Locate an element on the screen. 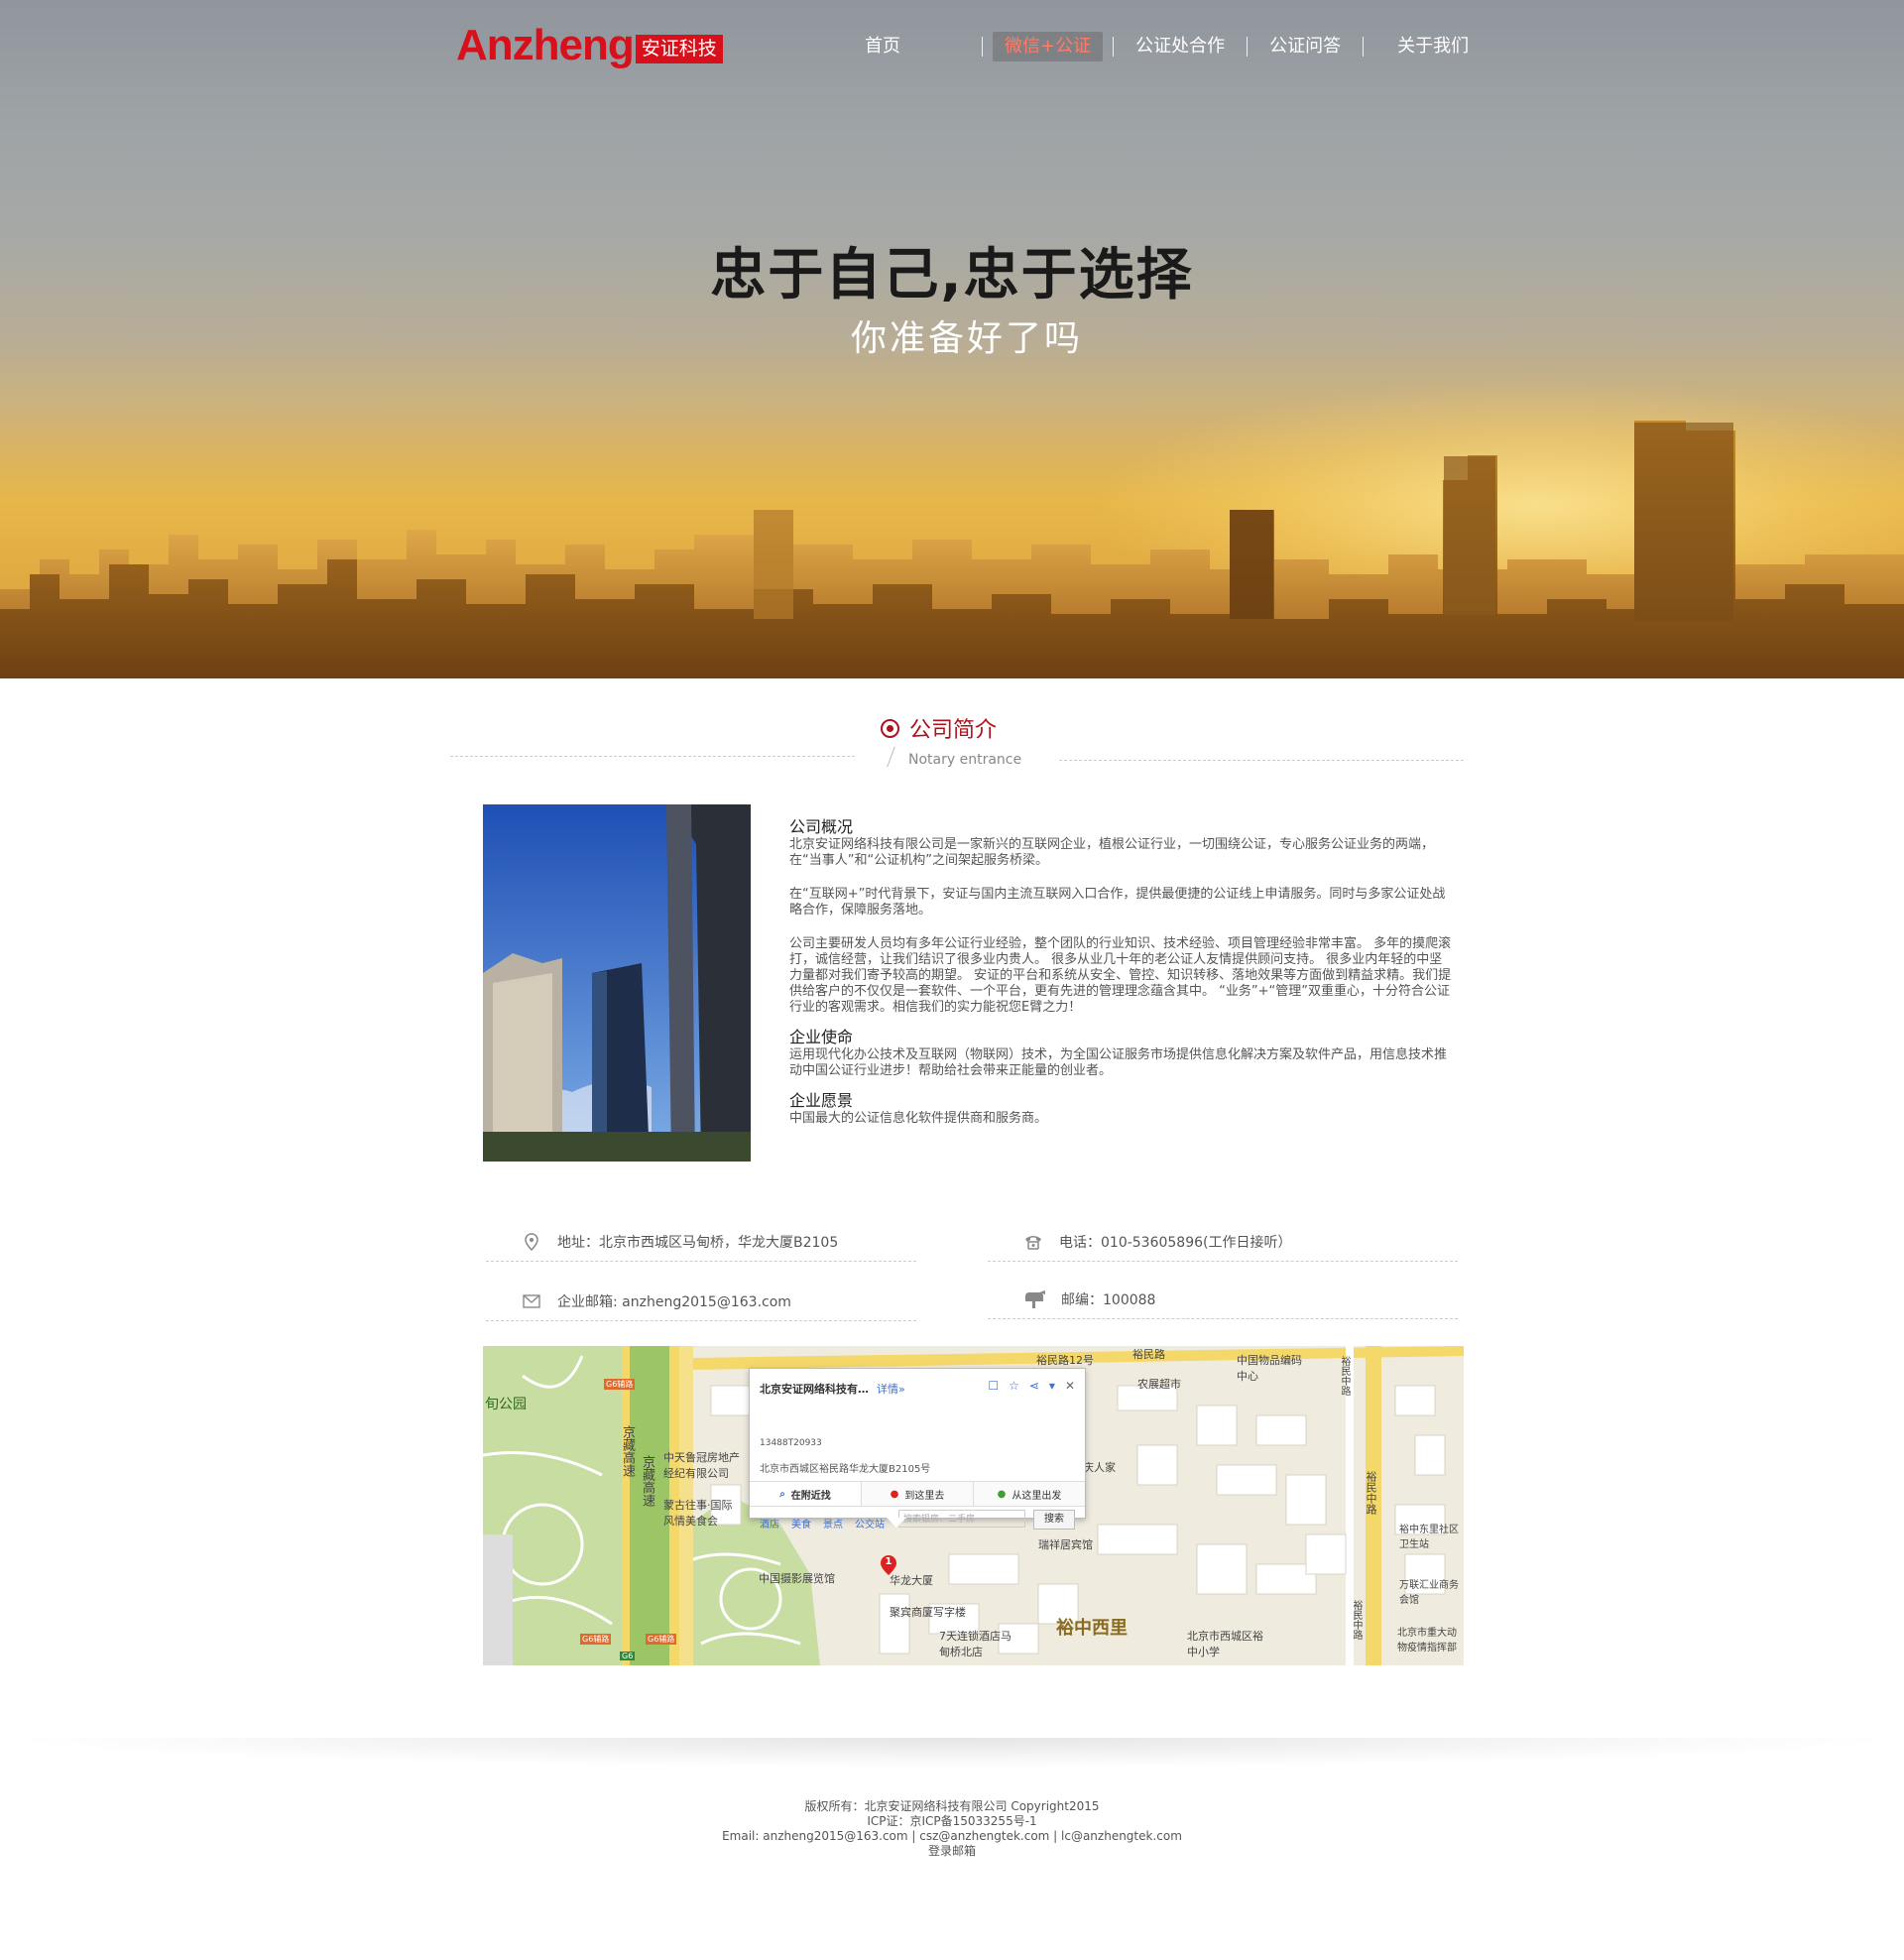 Image resolution: width=1904 pixels, height=1960 pixels. vision-paragraph: 中国最大的公证信息化软件提供商和服务商。 is located at coordinates (918, 1118).